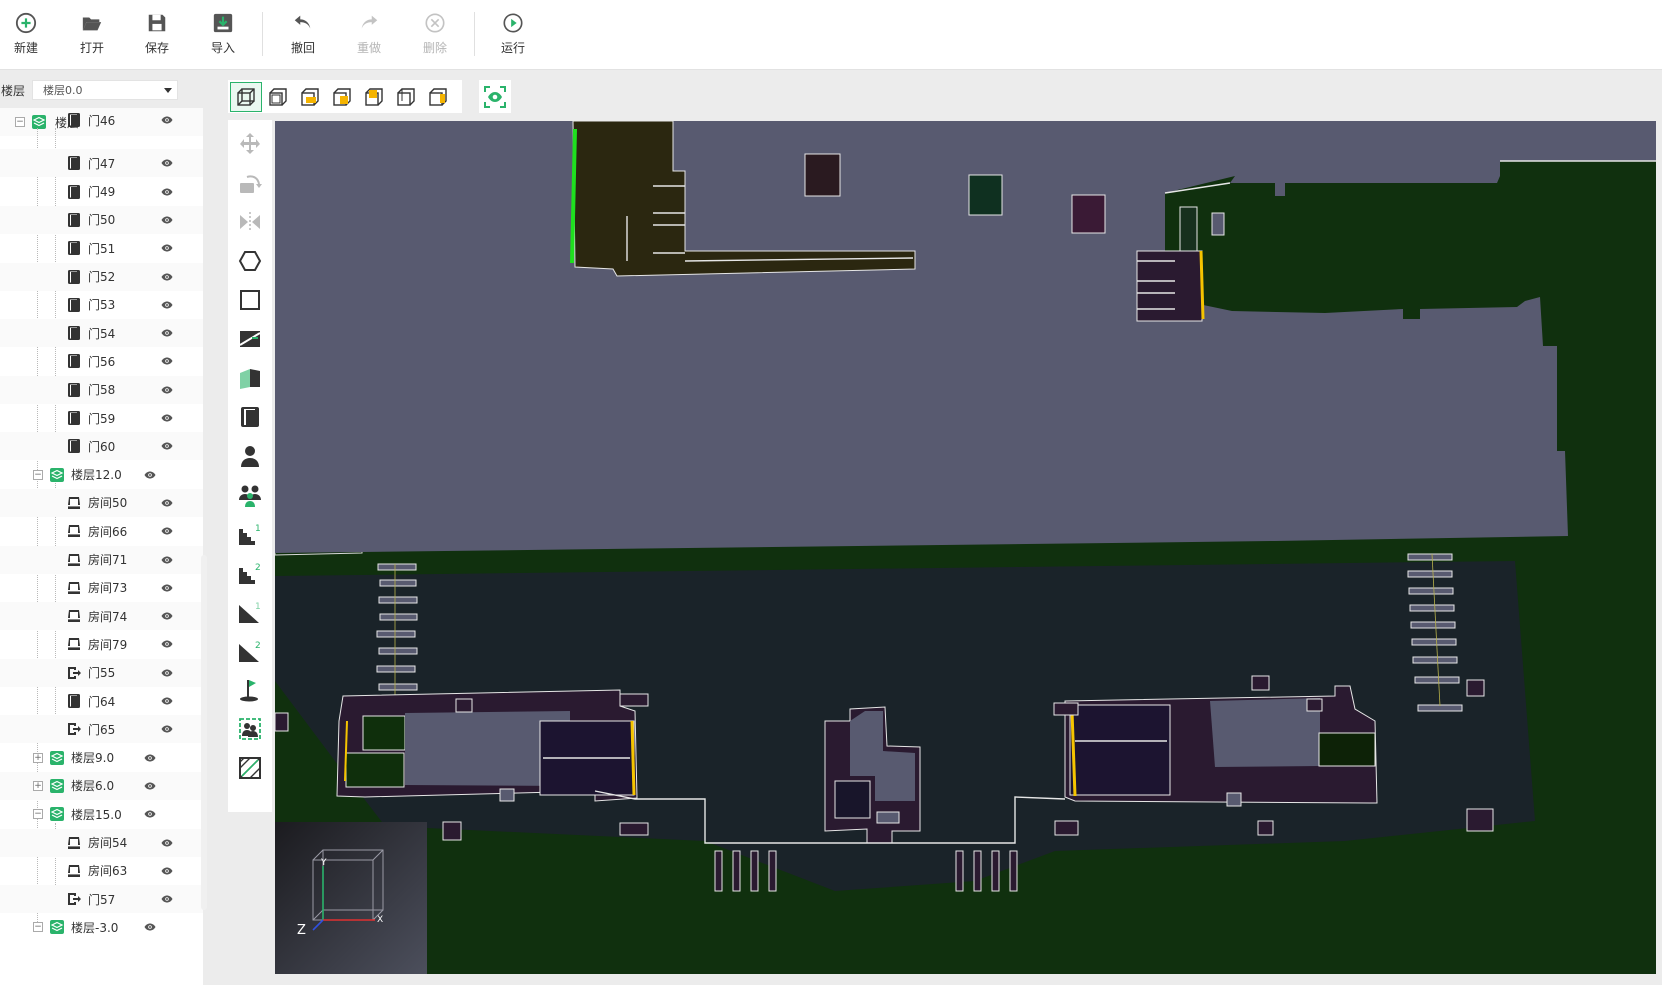  What do you see at coordinates (105, 90) in the screenshot?
I see `floor-select: 楼层0.0` at bounding box center [105, 90].